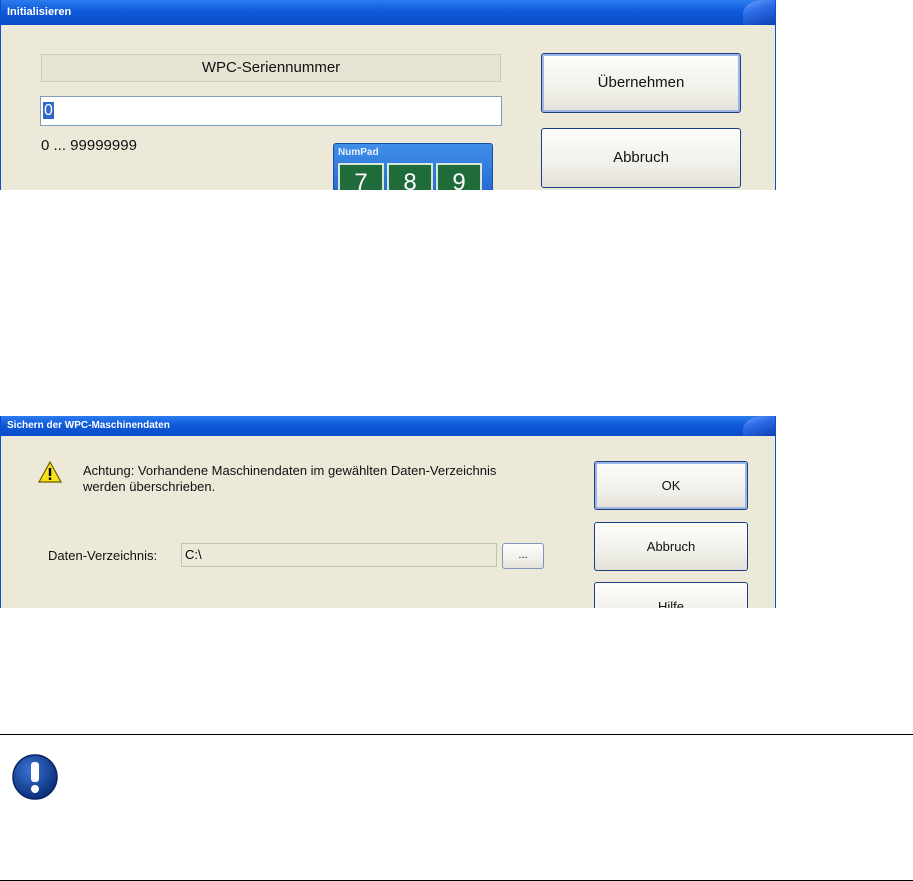  Describe the element at coordinates (103, 555) in the screenshot. I see `directory-label: Daten-Verzeichnis:` at that location.